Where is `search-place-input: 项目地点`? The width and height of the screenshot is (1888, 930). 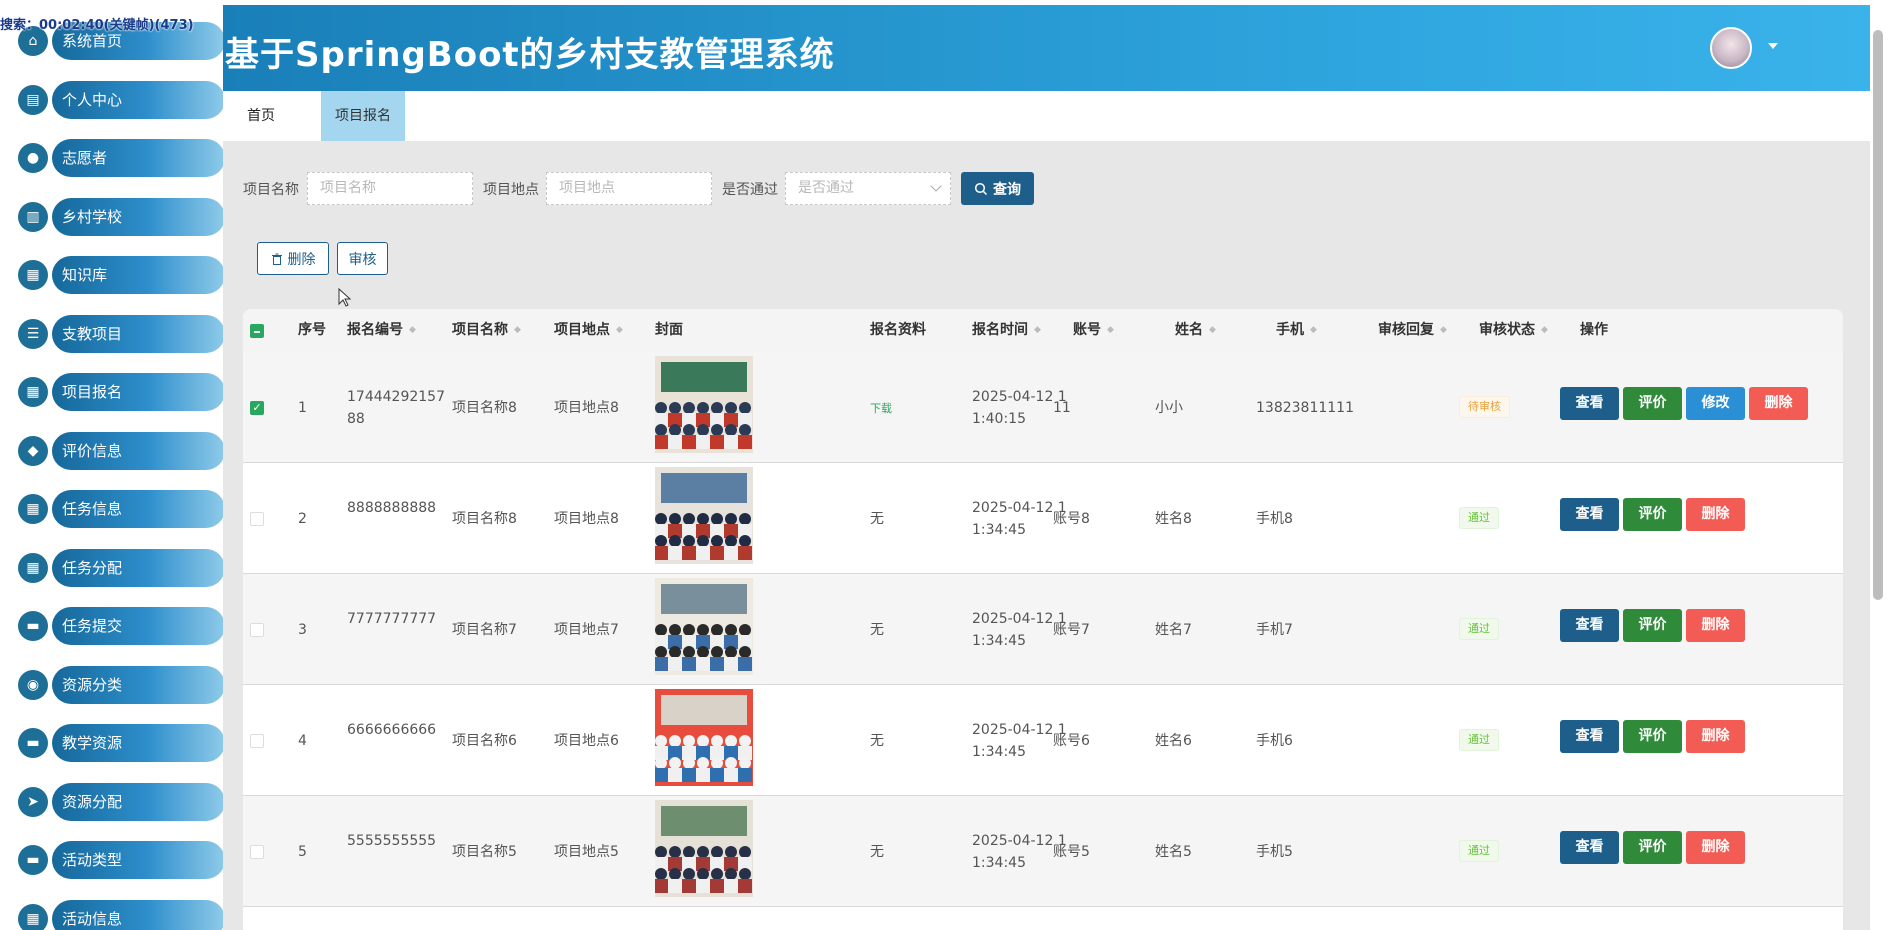
search-place-input: 项目地点 is located at coordinates (629, 188).